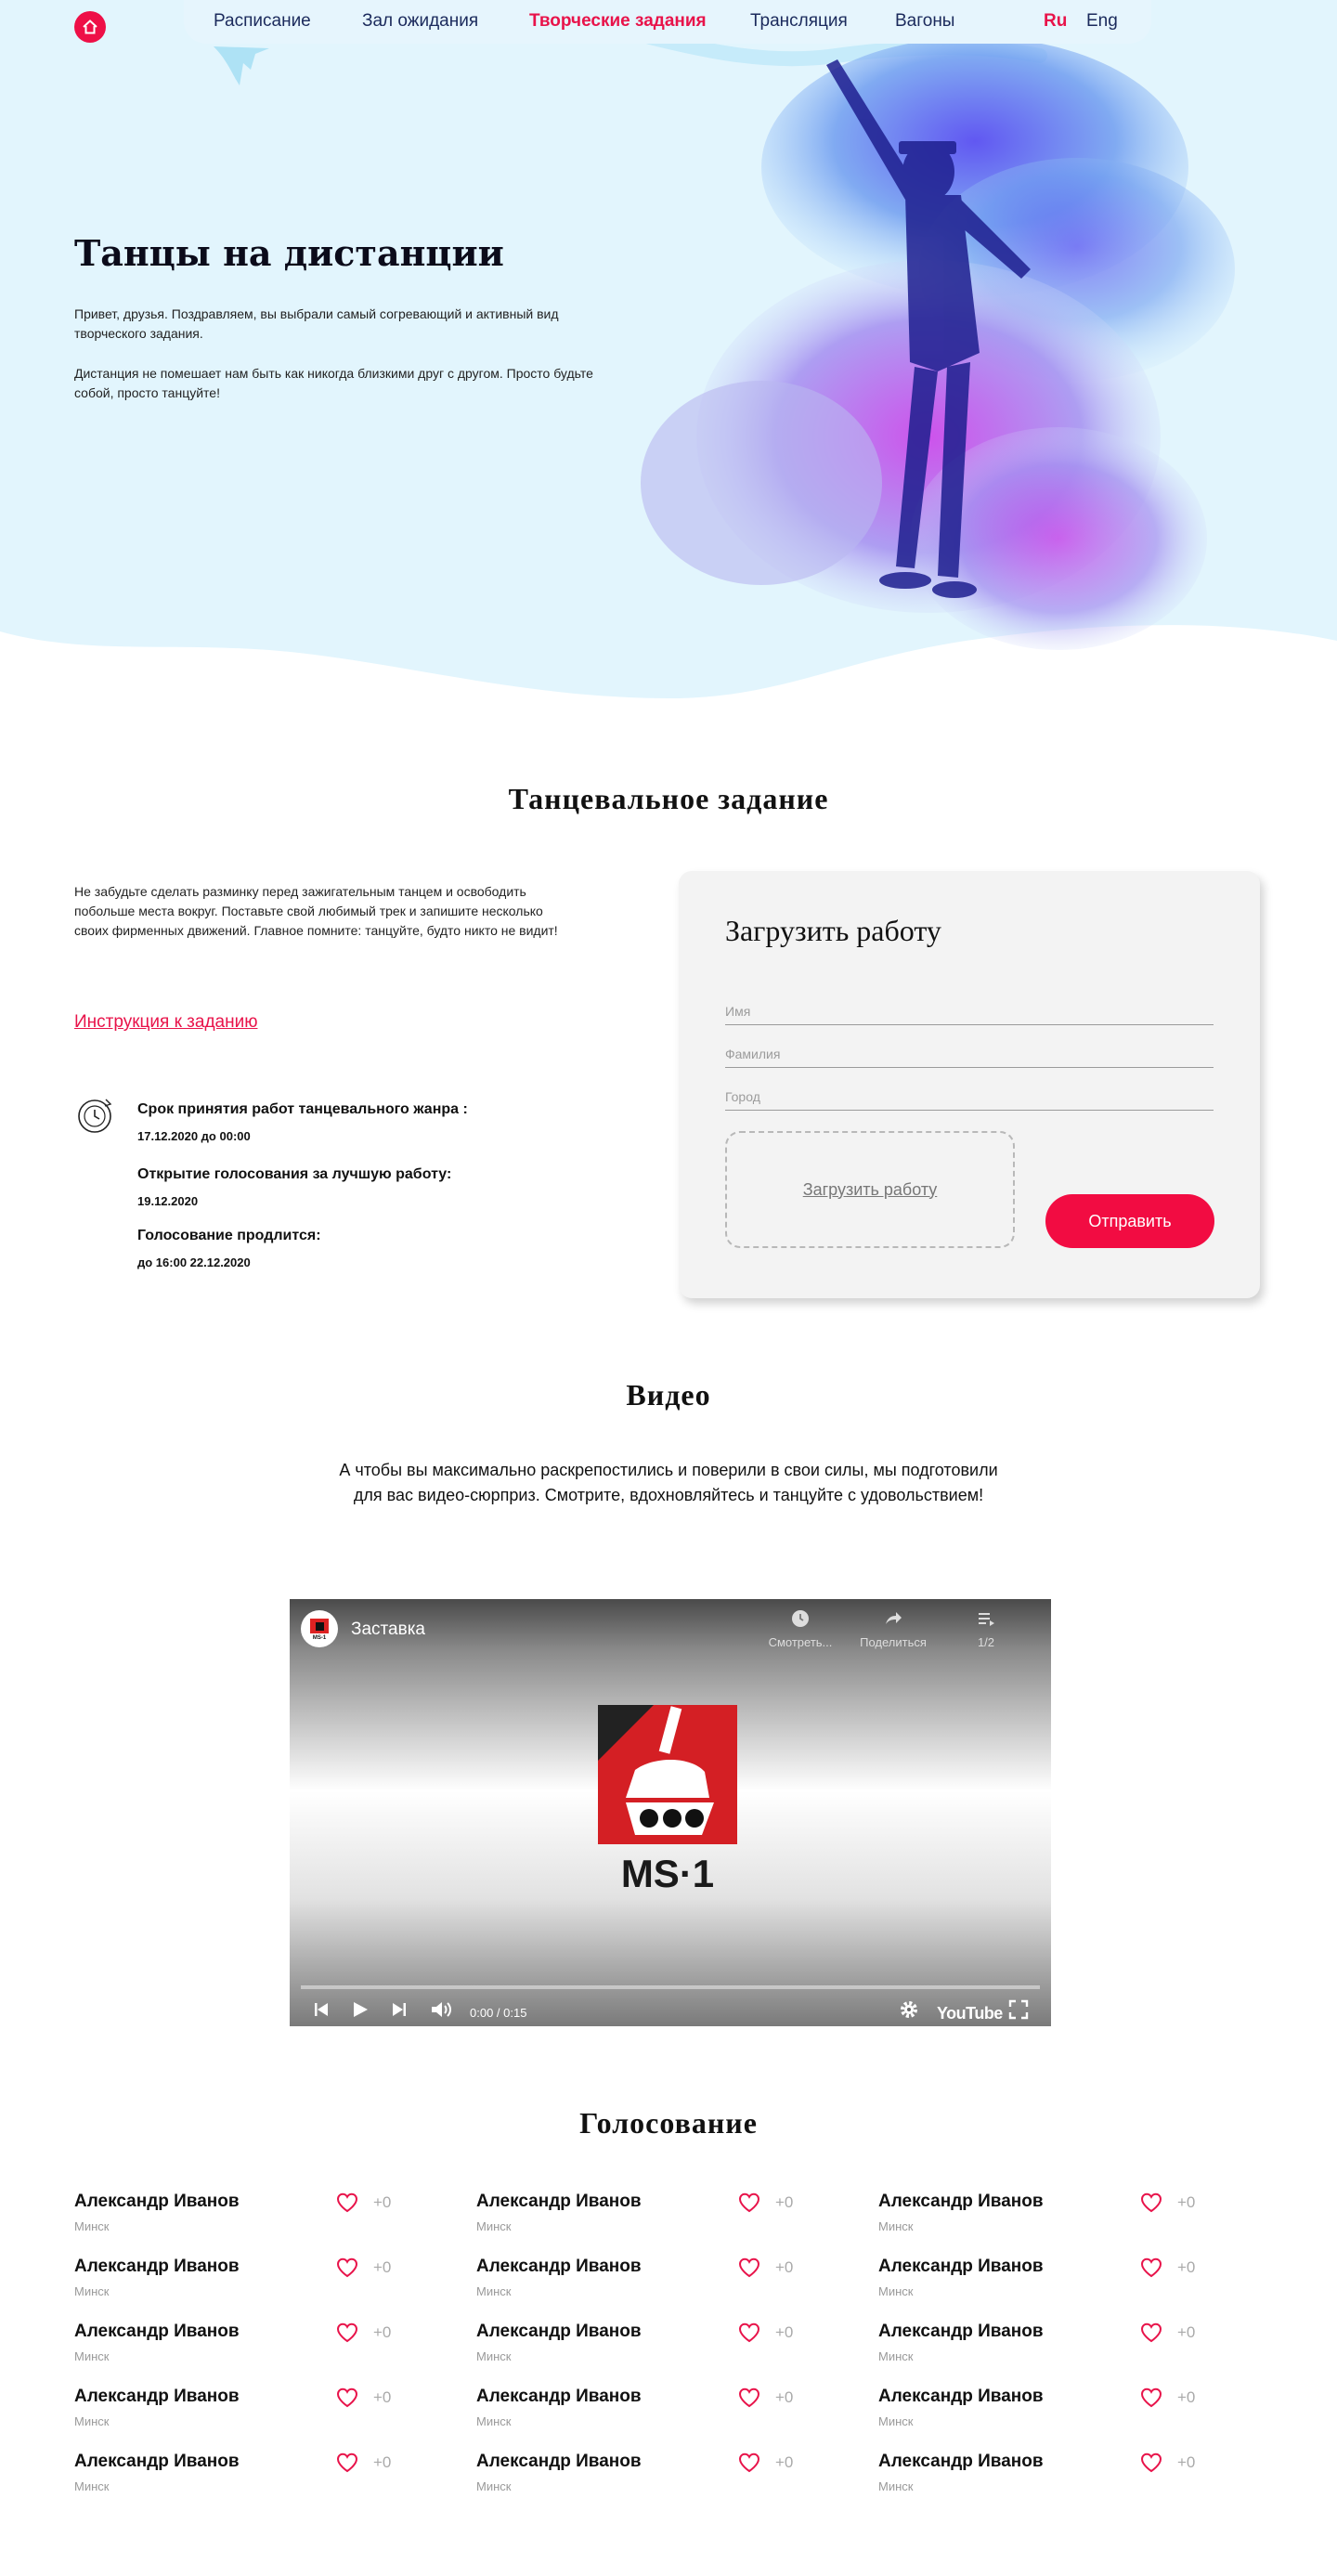 The height and width of the screenshot is (2576, 1337). I want to click on share-control: Поделиться, so click(893, 1628).